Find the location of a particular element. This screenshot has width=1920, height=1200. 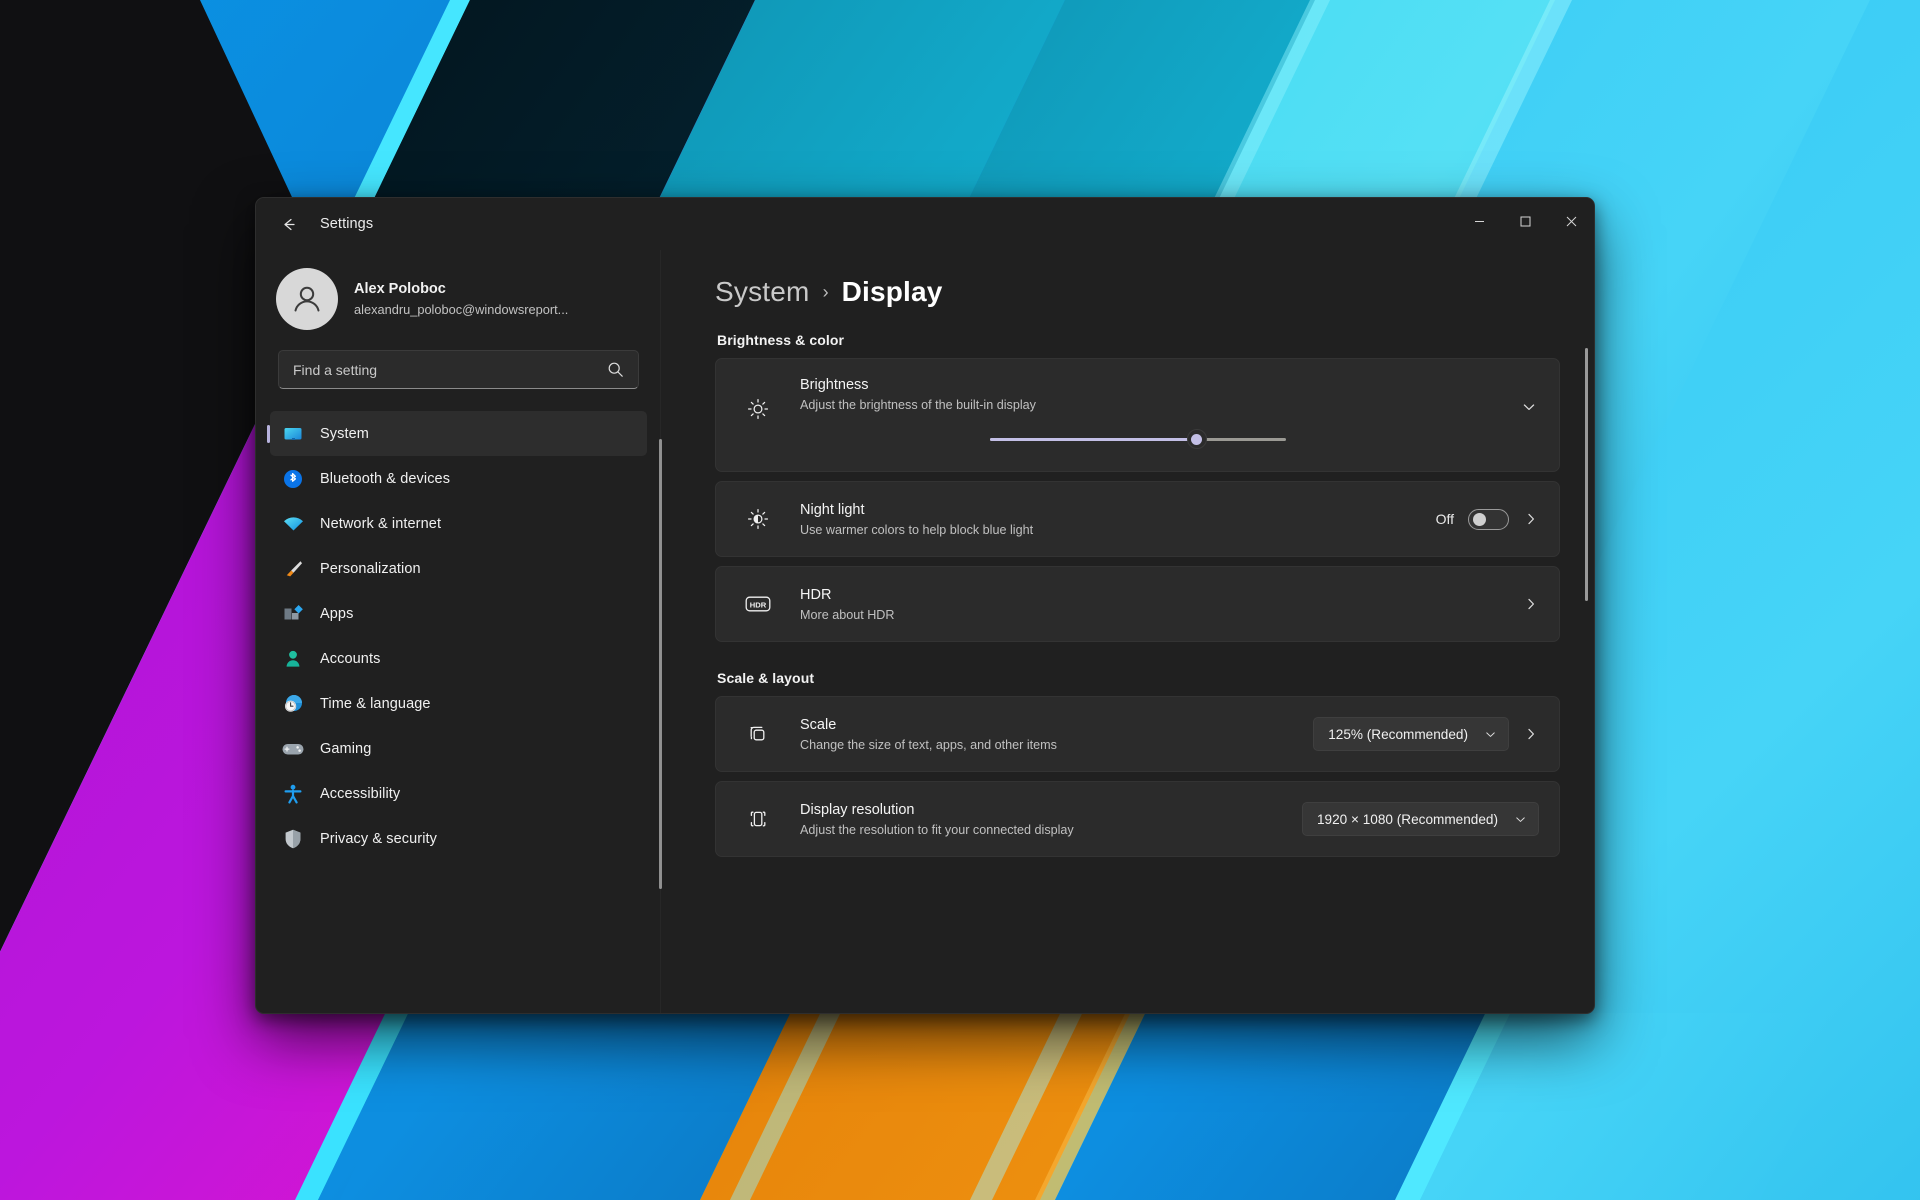

maximize-icon is located at coordinates (1525, 221).